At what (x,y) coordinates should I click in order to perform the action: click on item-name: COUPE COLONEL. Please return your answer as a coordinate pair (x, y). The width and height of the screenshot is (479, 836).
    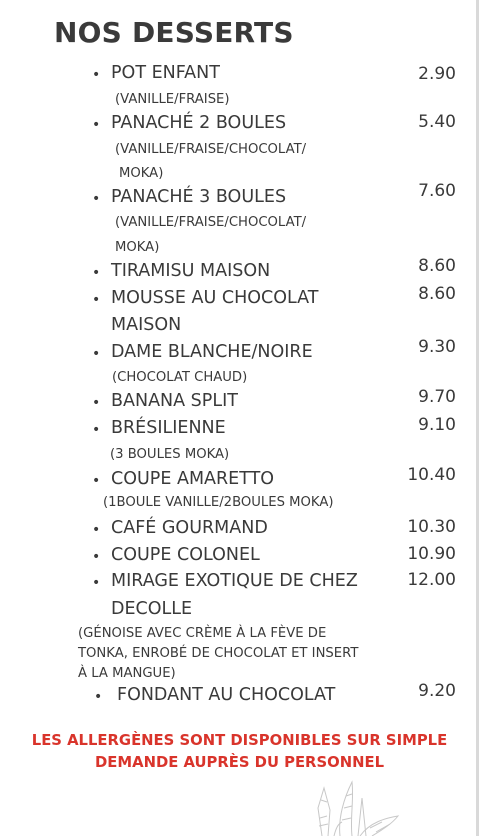
    Looking at the image, I should click on (185, 555).